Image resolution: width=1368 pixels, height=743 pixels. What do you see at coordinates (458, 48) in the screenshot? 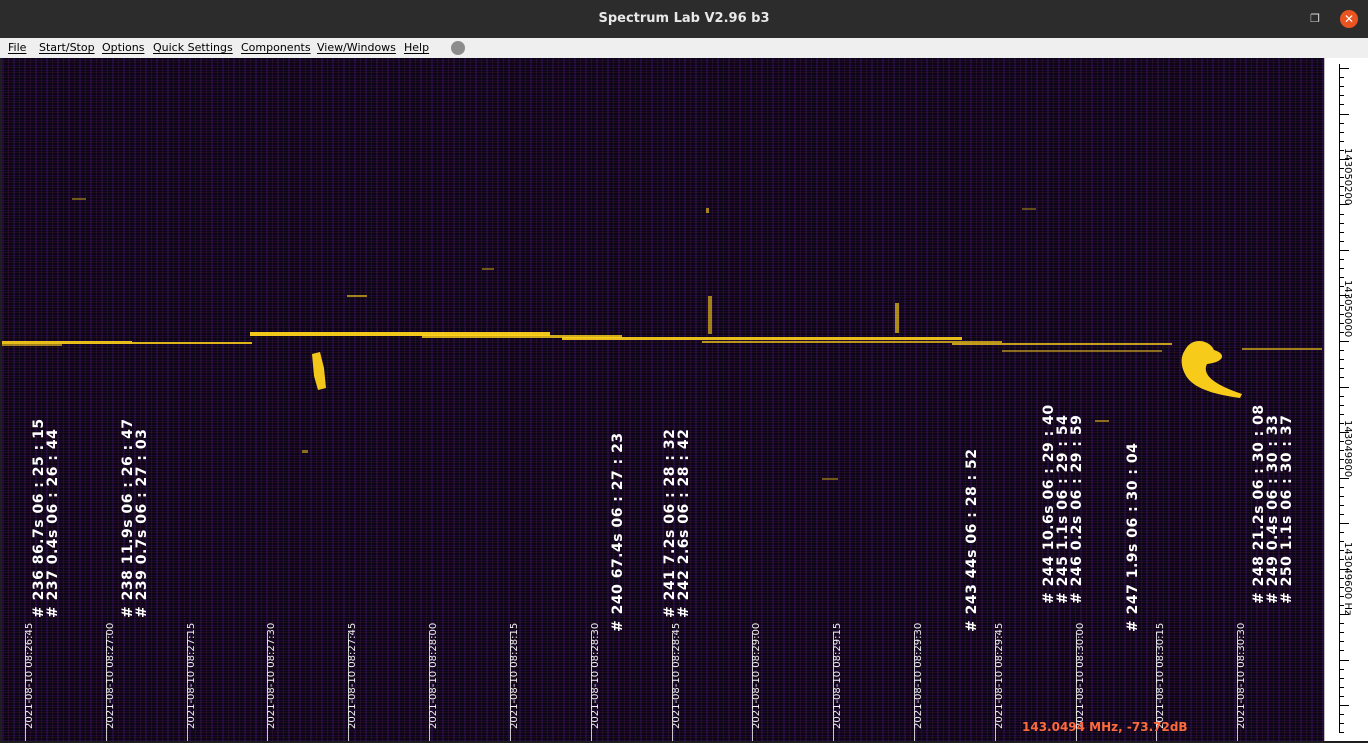
I see `status-indicator-icon` at bounding box center [458, 48].